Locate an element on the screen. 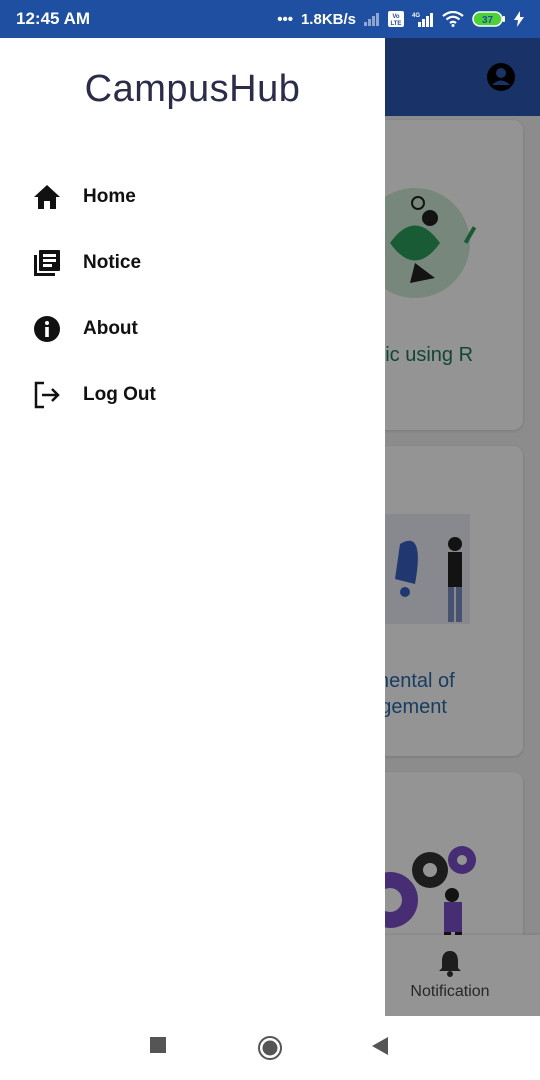  status-indicators: ••• 1.8KB/s Vo LTE 4G 37 is located at coordinates (400, 19).